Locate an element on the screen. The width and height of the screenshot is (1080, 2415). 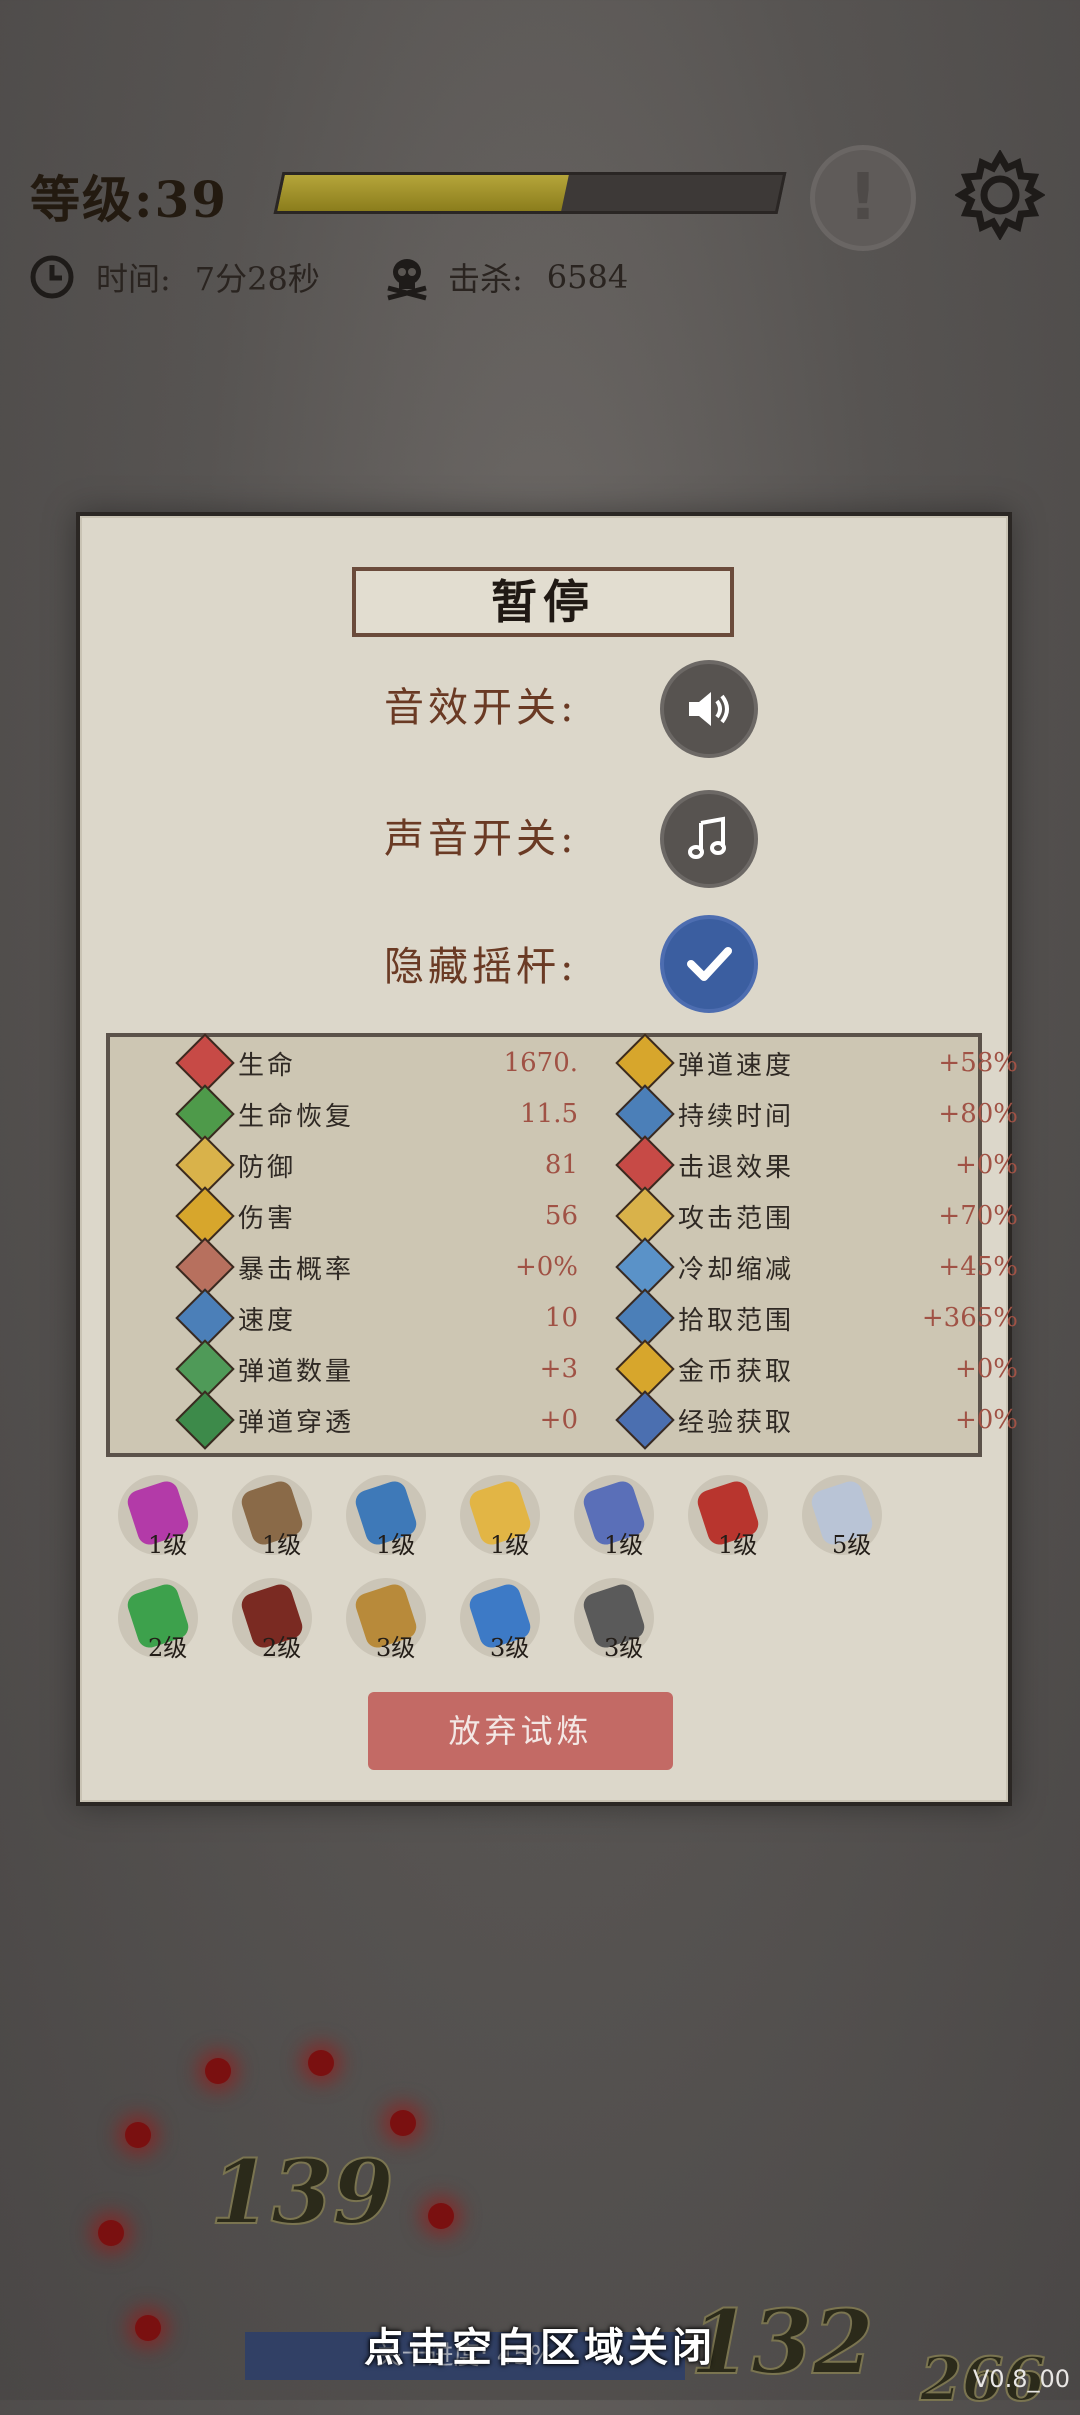
stat-row: 生命恢复 11.5 is located at coordinates (376, 1114).